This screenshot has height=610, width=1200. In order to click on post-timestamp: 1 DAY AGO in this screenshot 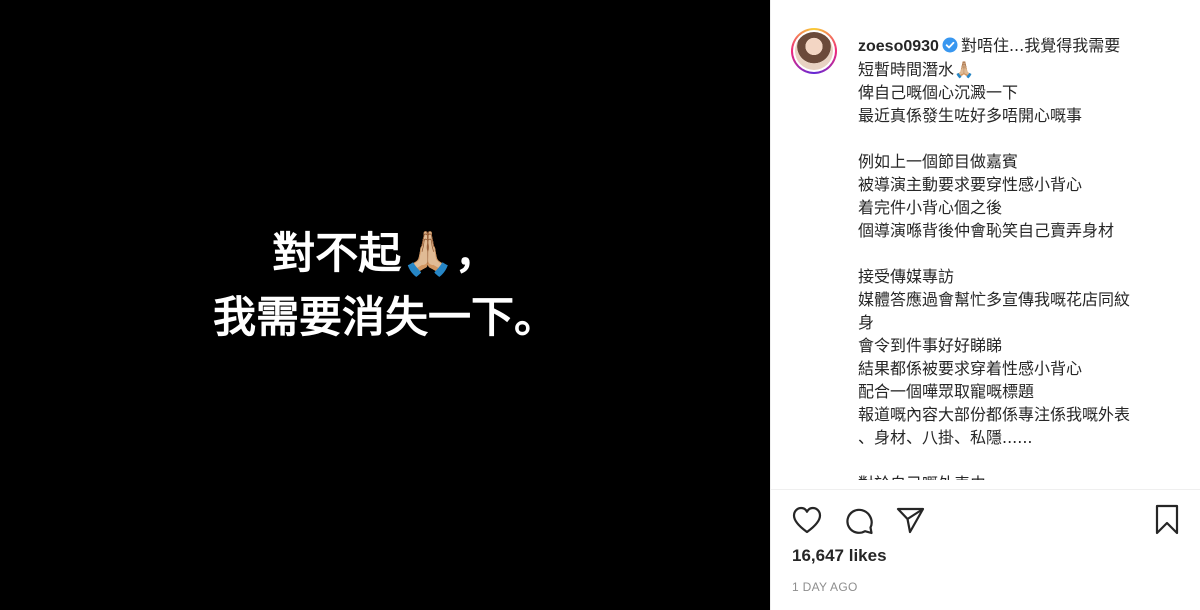, I will do `click(825, 587)`.